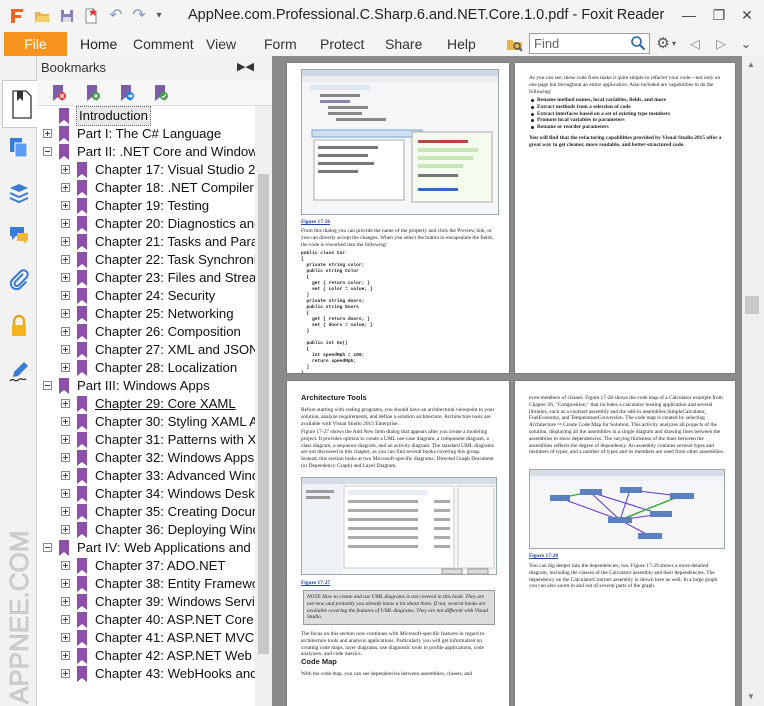 This screenshot has width=764, height=706. I want to click on bookmark-chapter: Chapter 33: Advanced Wind, so click(146, 476).